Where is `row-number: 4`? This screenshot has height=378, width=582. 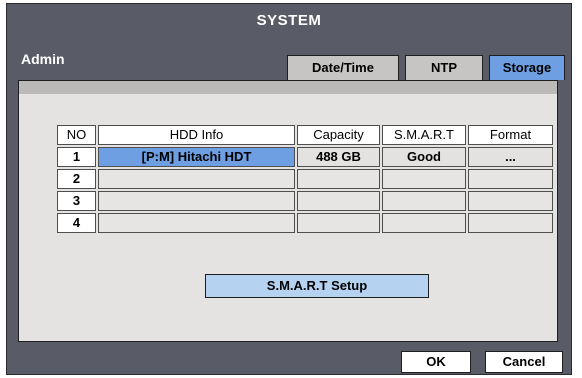
row-number: 4 is located at coordinates (76, 223).